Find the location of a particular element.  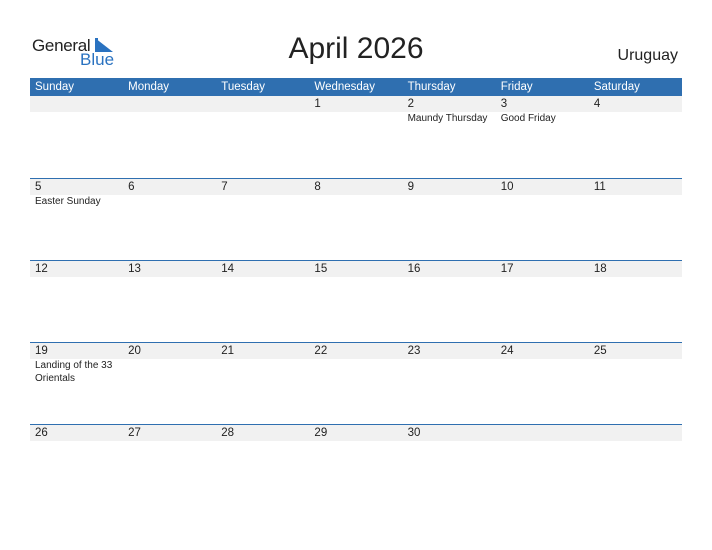

day-number: 1 is located at coordinates (317, 104).